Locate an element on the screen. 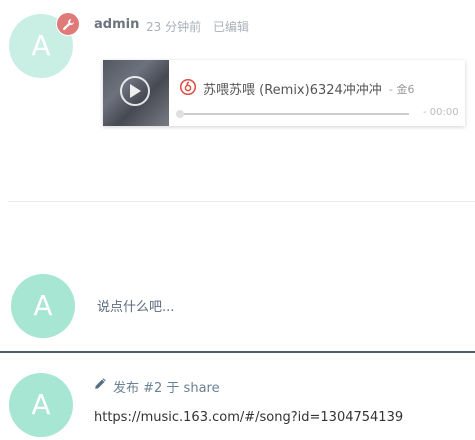 Image resolution: width=475 pixels, height=440 pixels. admin-wrench-icon is located at coordinates (68, 24).